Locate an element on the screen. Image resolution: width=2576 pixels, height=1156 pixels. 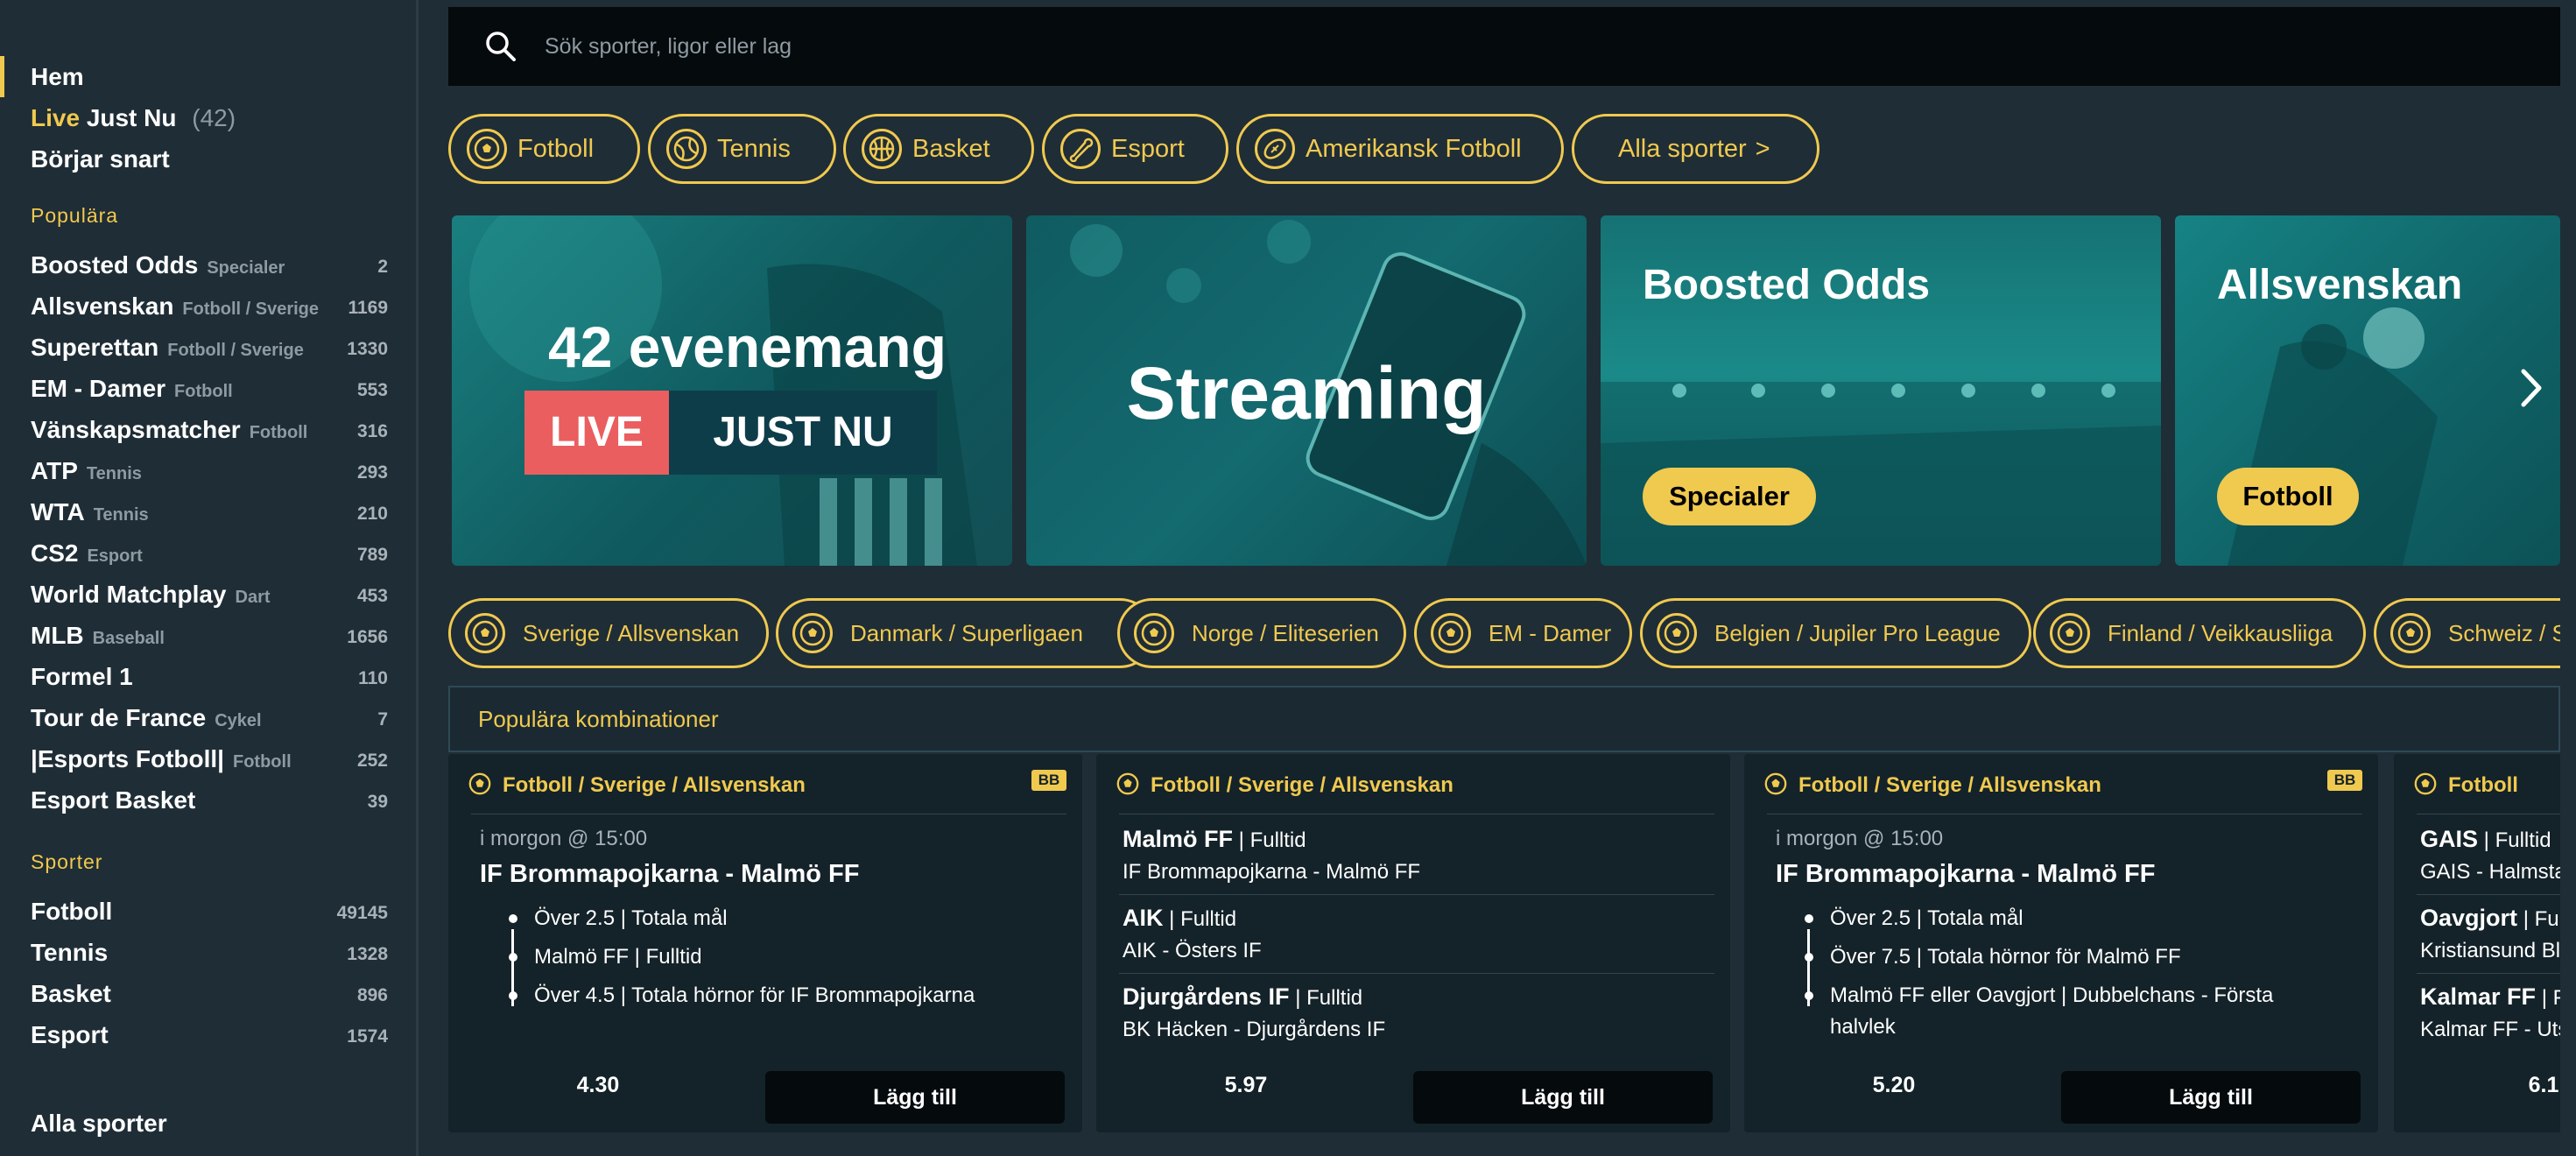
league-pill-superligaen: Danmark / Superligaen is located at coordinates (965, 633).